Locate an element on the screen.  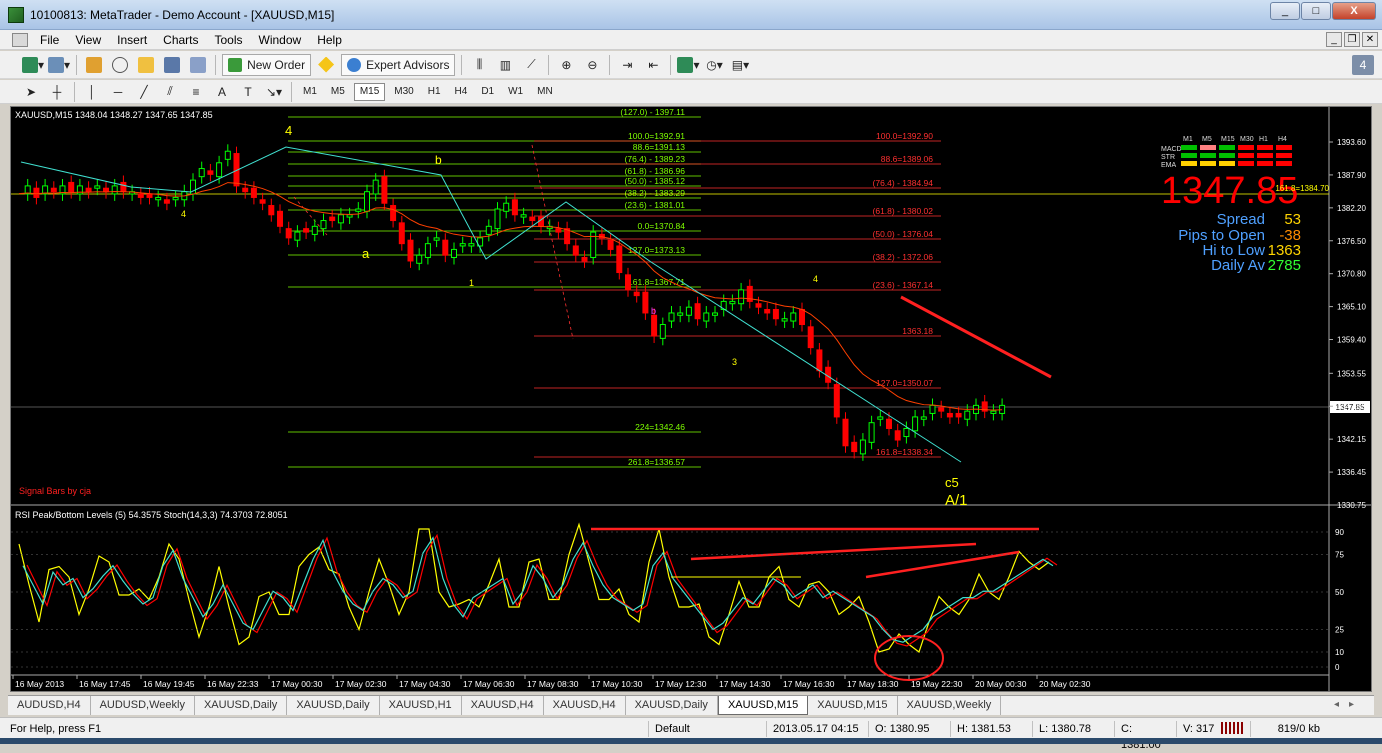
chart-shift-icon: ⇤ is located at coordinates (653, 65).